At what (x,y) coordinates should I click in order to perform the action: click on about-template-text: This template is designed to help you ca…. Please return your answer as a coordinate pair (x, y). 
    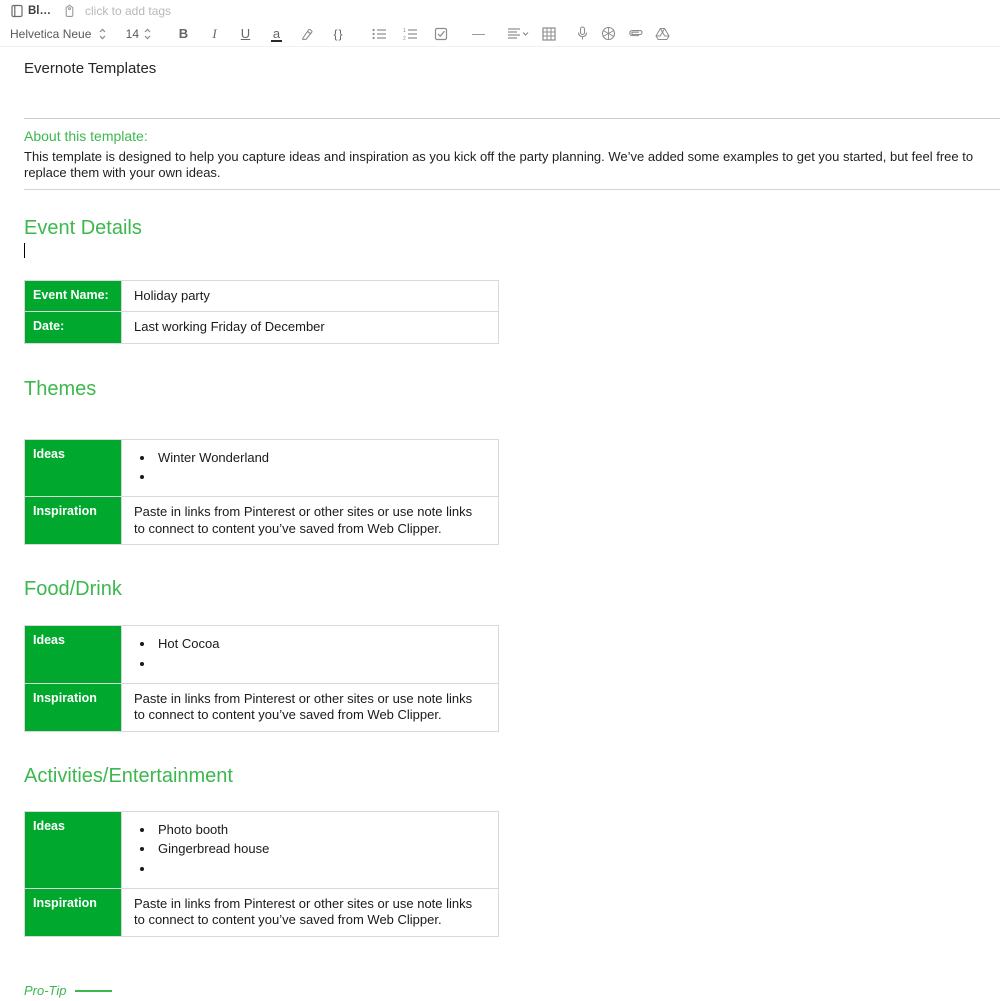
    Looking at the image, I should click on (512, 165).